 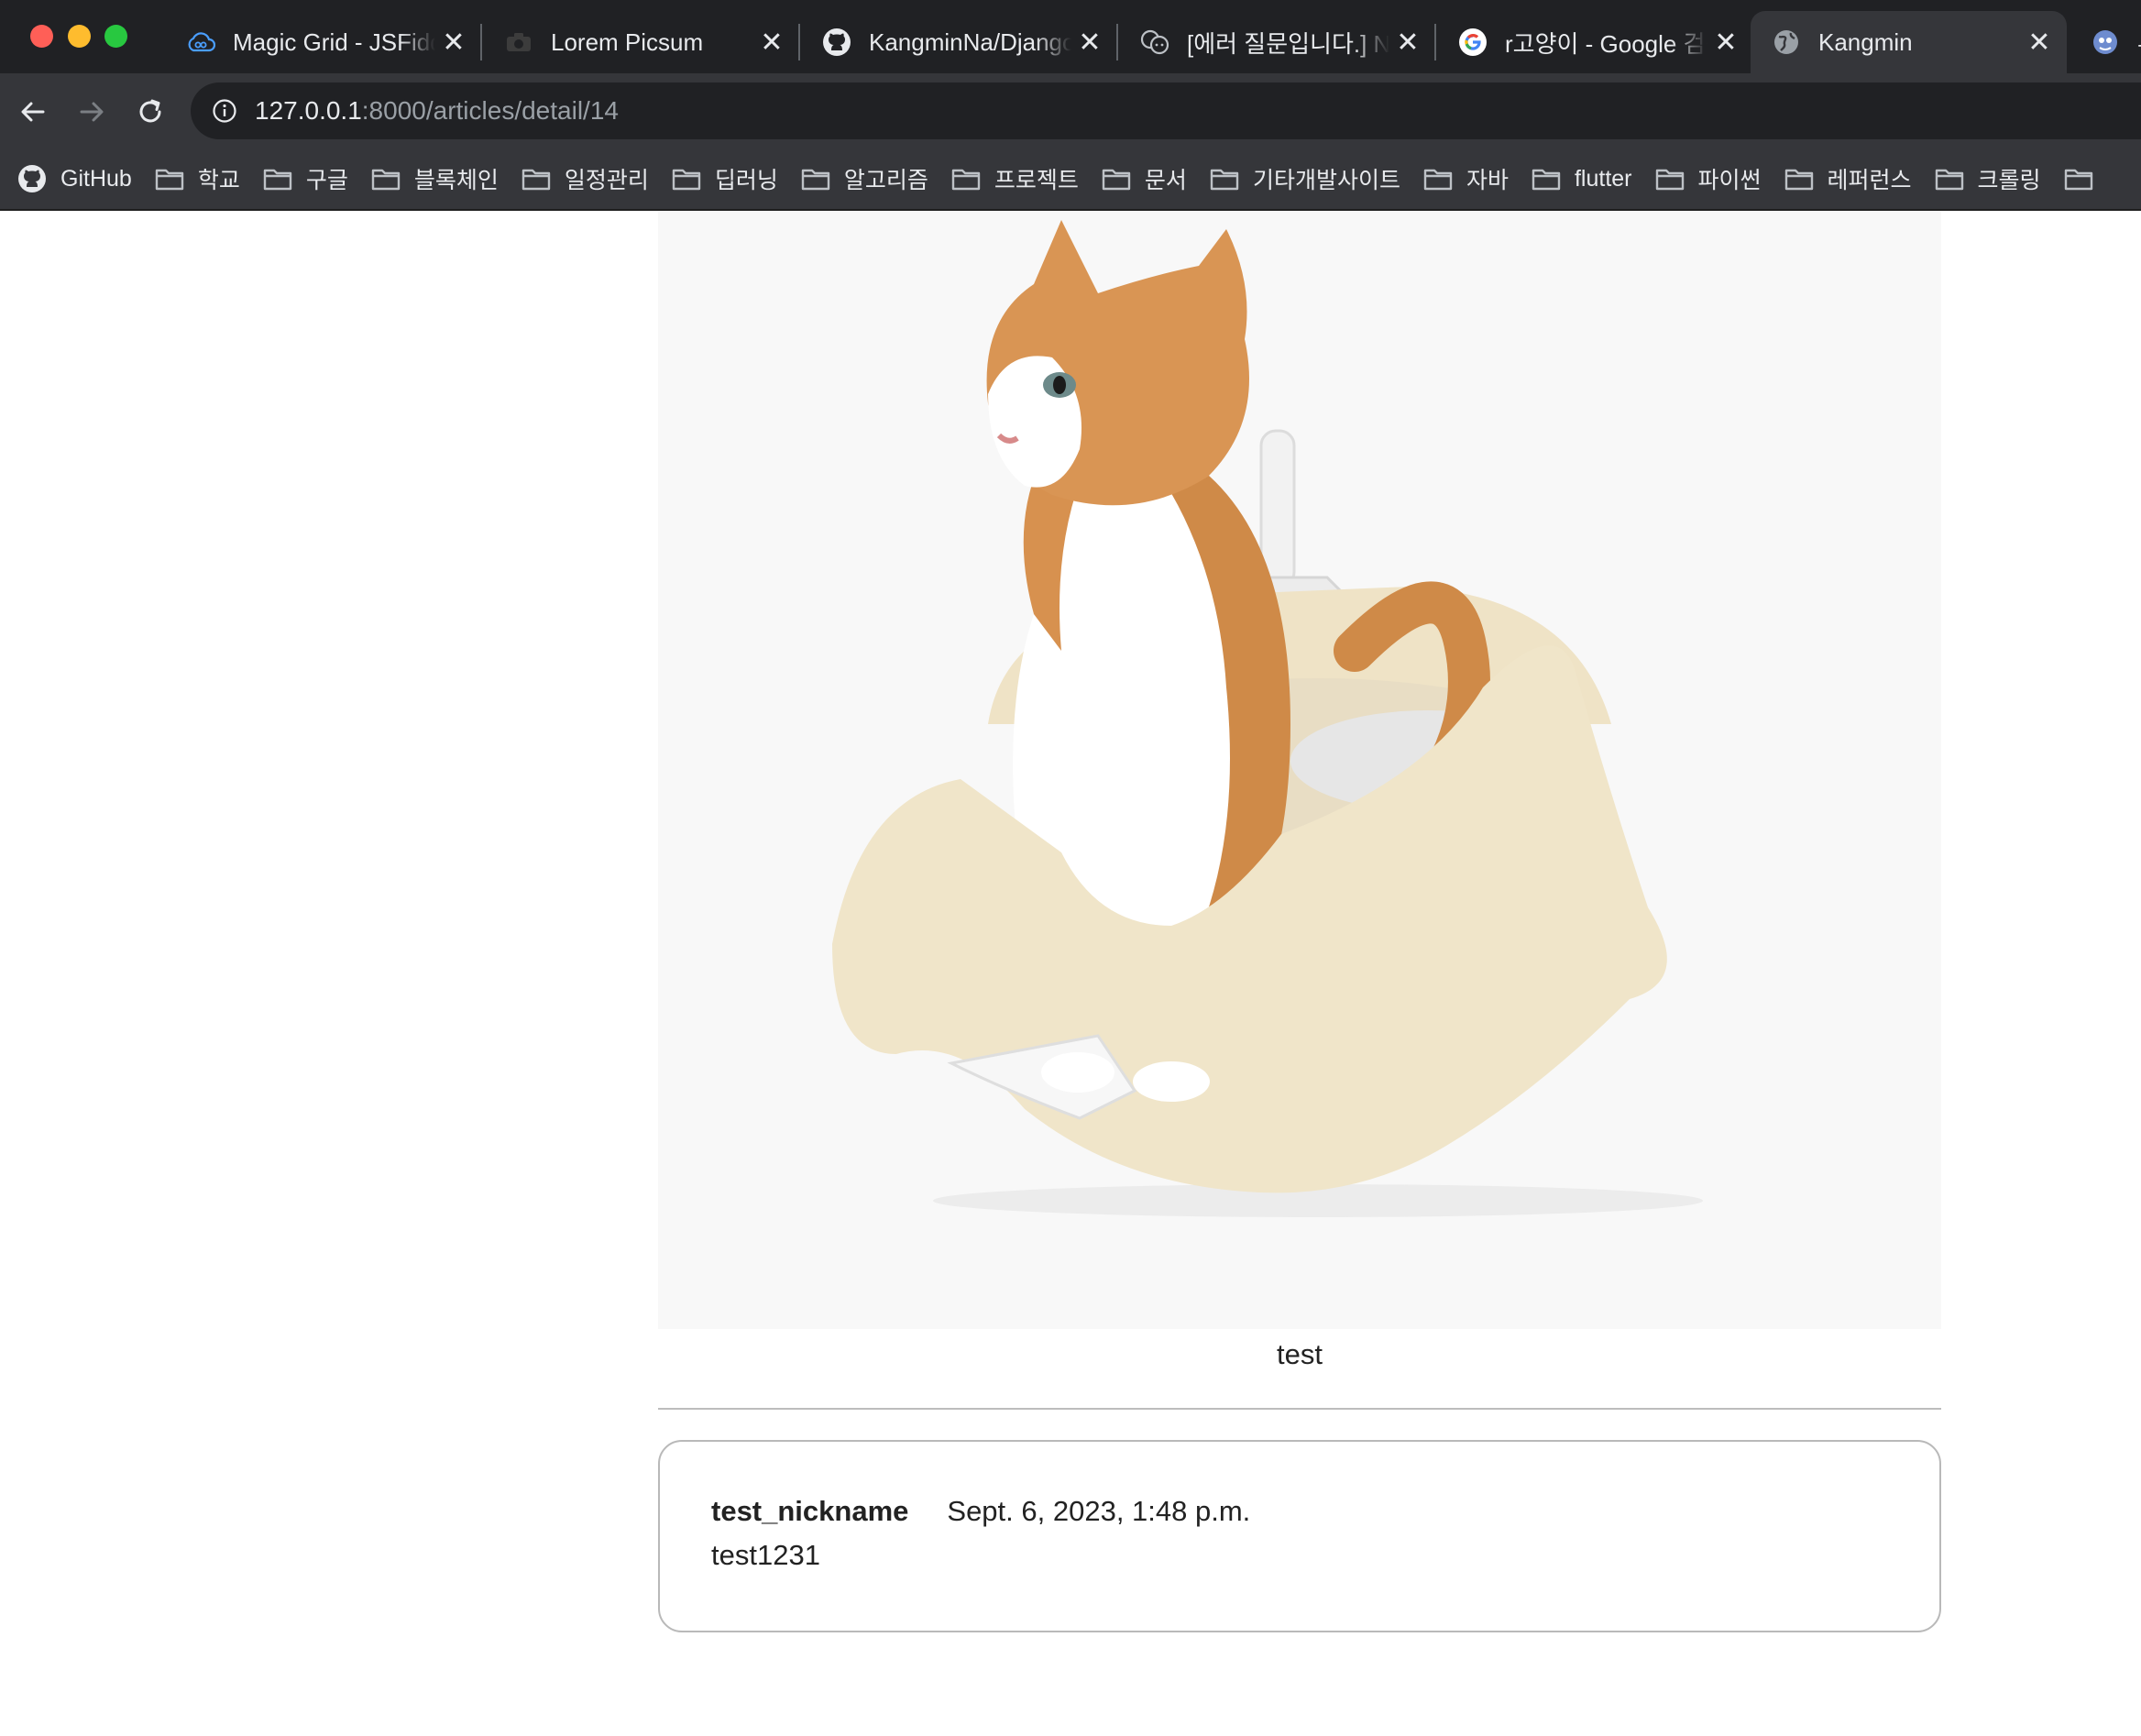 What do you see at coordinates (1300, 1409) in the screenshot?
I see `content-divider` at bounding box center [1300, 1409].